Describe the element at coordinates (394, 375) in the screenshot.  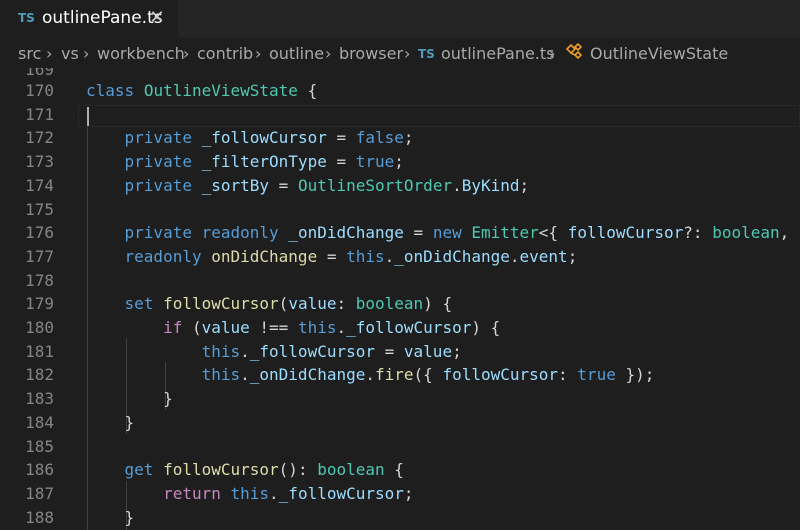
I see `code-token: fire` at that location.